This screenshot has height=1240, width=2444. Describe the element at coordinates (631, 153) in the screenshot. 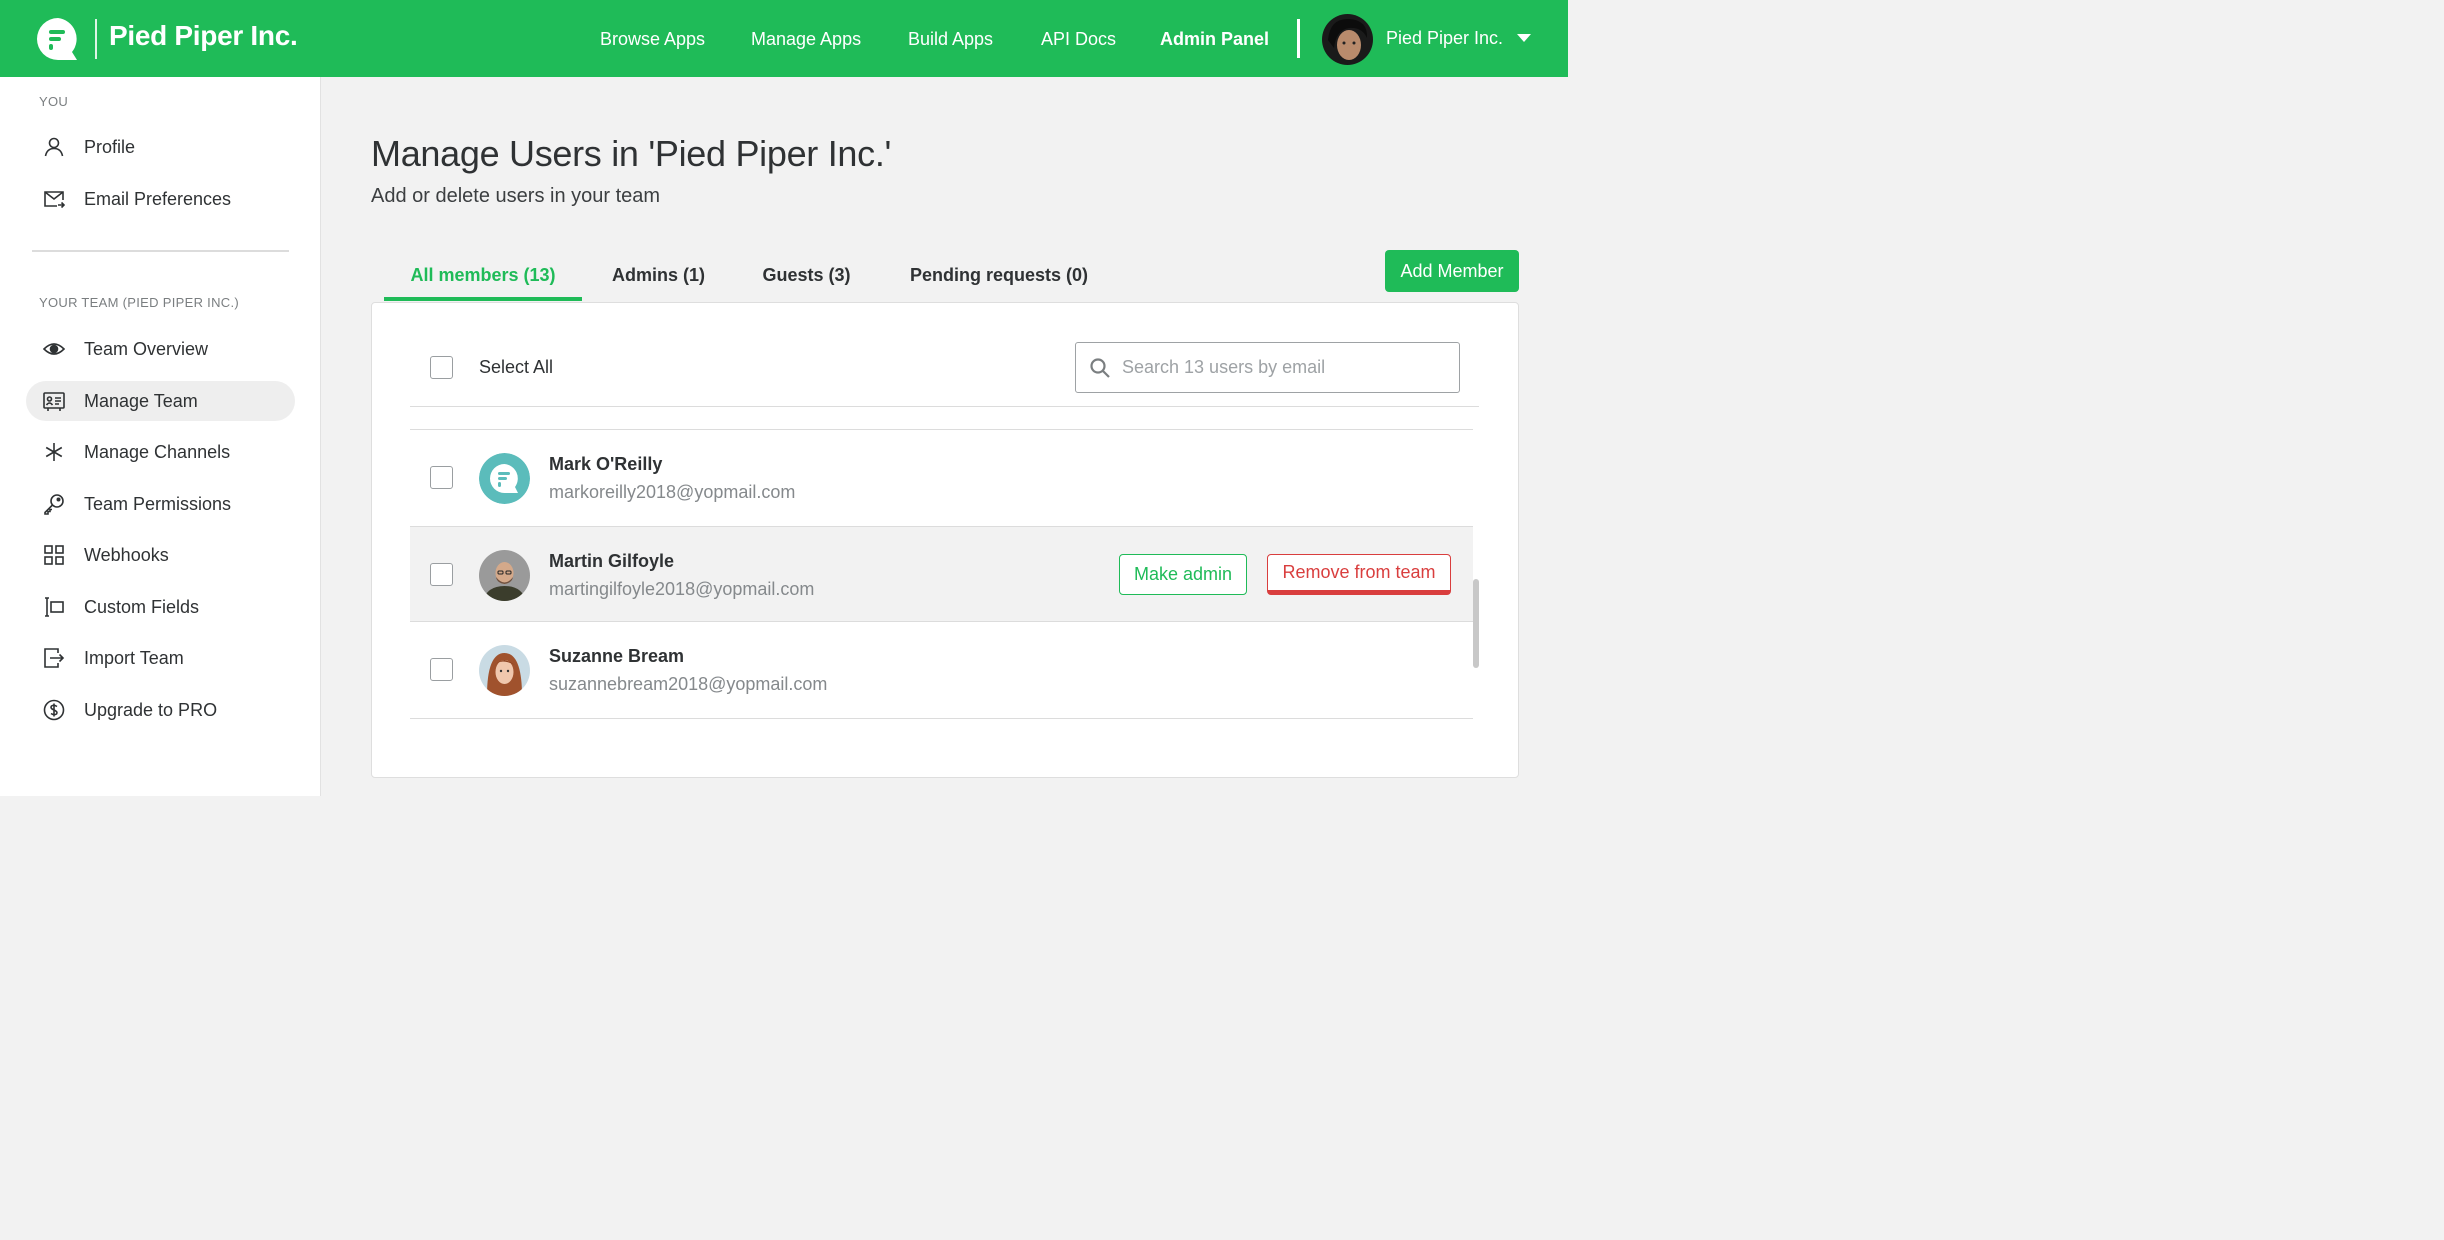

I see `page-title: Manage Users in 'Pied Piper Inc.'` at that location.